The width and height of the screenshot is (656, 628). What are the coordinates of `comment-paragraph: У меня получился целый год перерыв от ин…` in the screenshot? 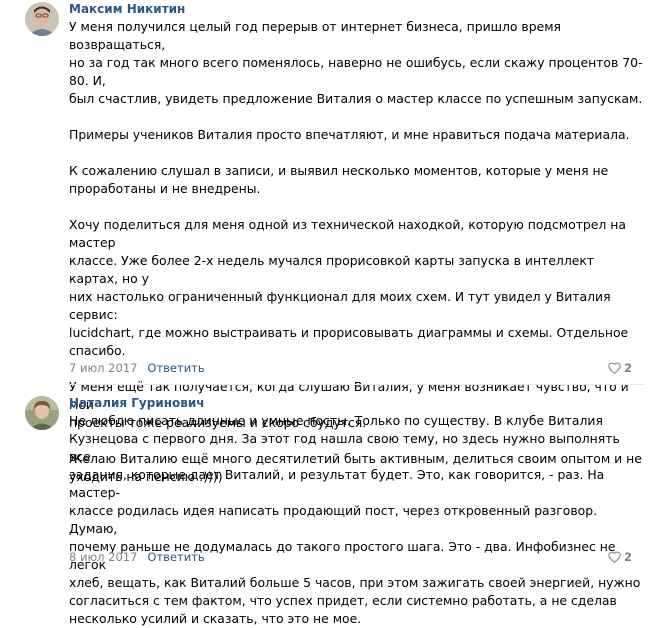 It's located at (356, 62).